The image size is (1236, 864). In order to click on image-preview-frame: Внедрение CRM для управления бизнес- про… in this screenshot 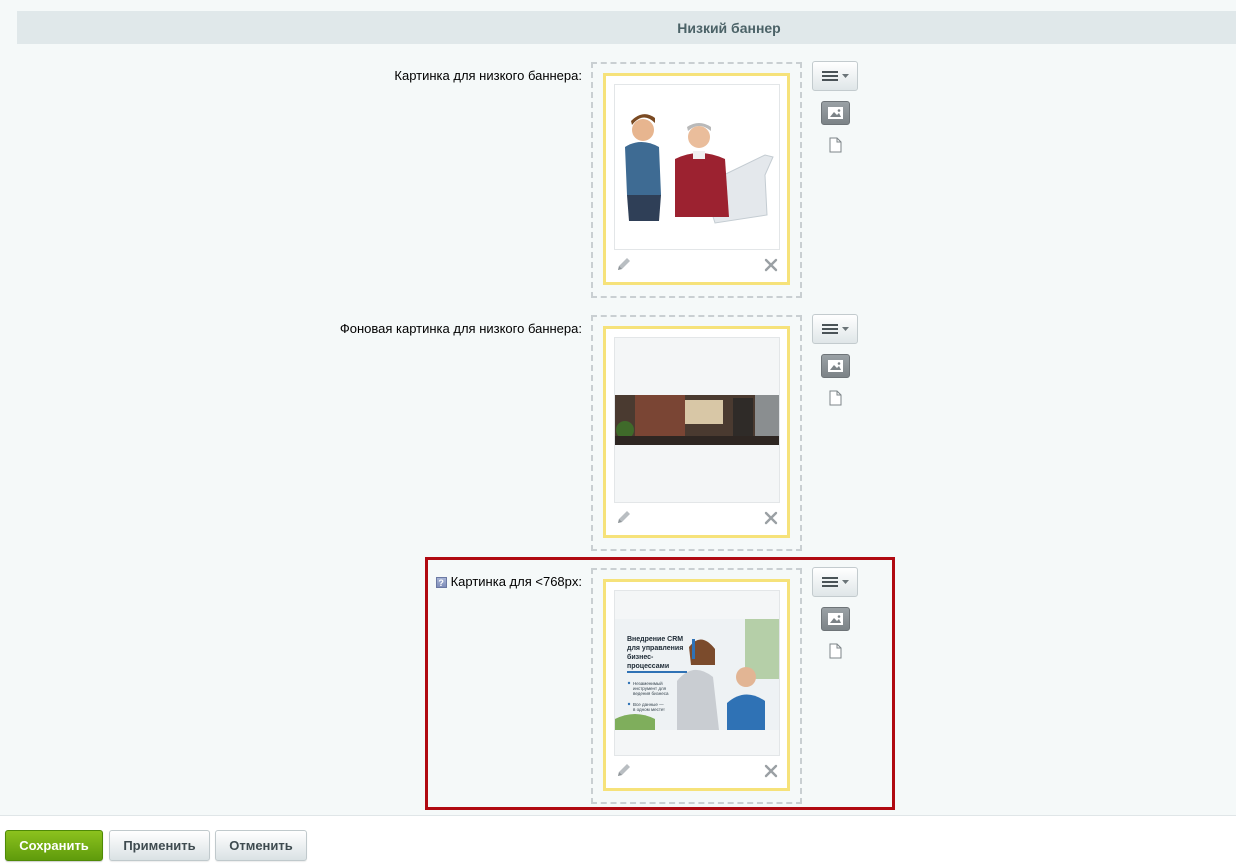, I will do `click(696, 685)`.